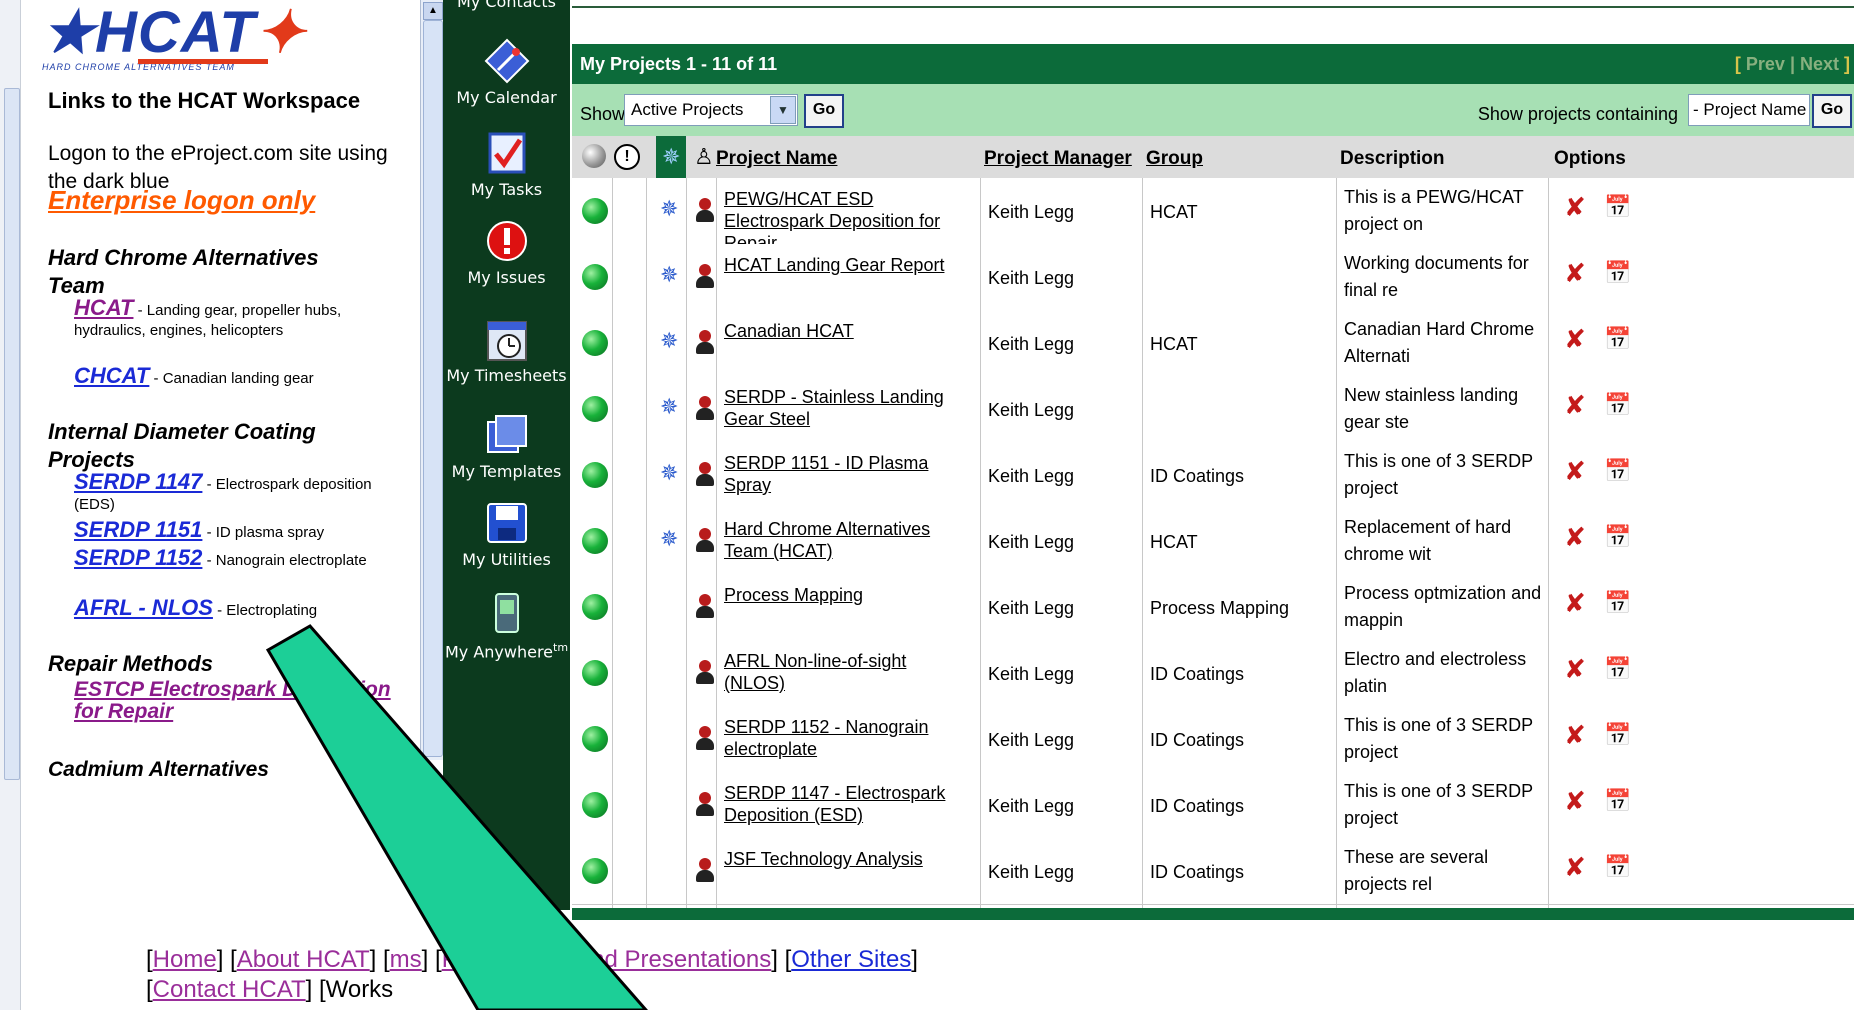  Describe the element at coordinates (1174, 159) in the screenshot. I see `column-group: Group` at that location.